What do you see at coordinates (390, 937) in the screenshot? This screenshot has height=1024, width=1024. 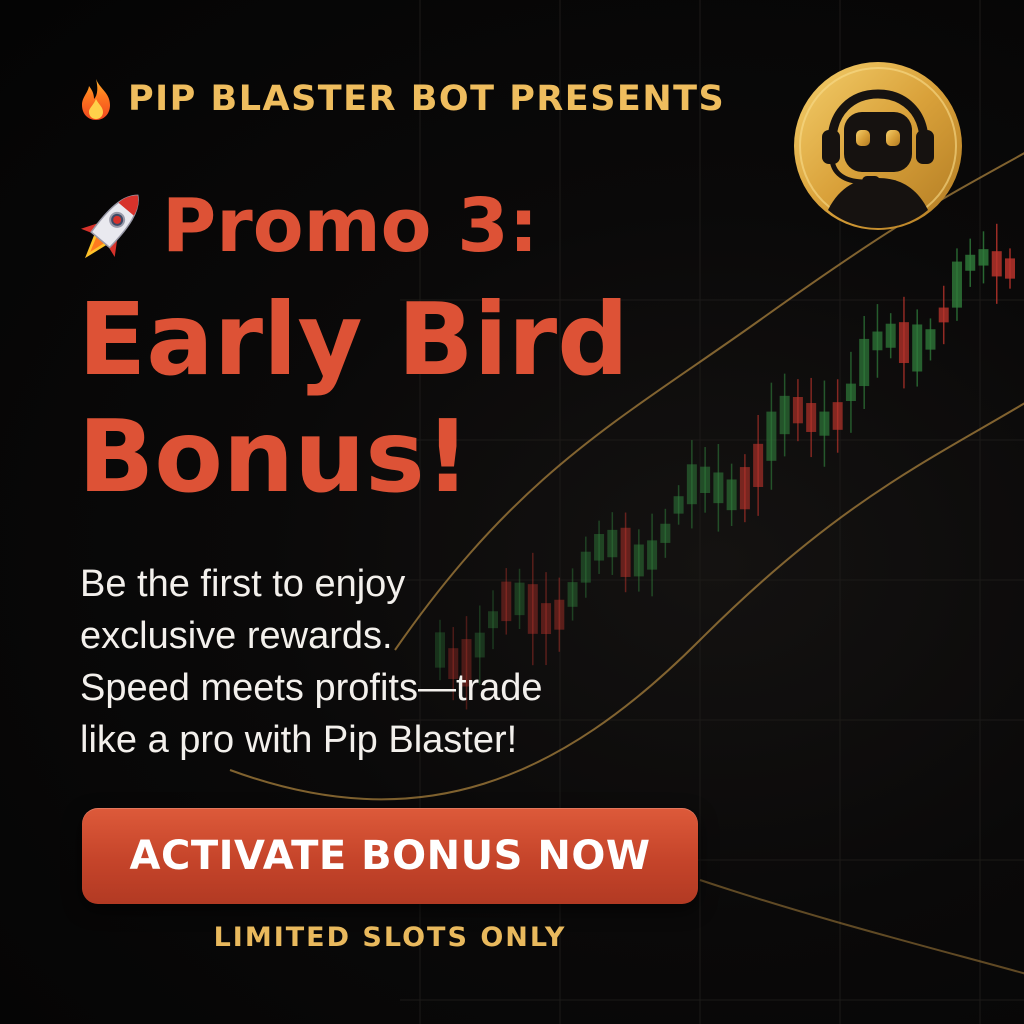 I see `limited-slots-note: LIMITED SLOTS ONLY` at bounding box center [390, 937].